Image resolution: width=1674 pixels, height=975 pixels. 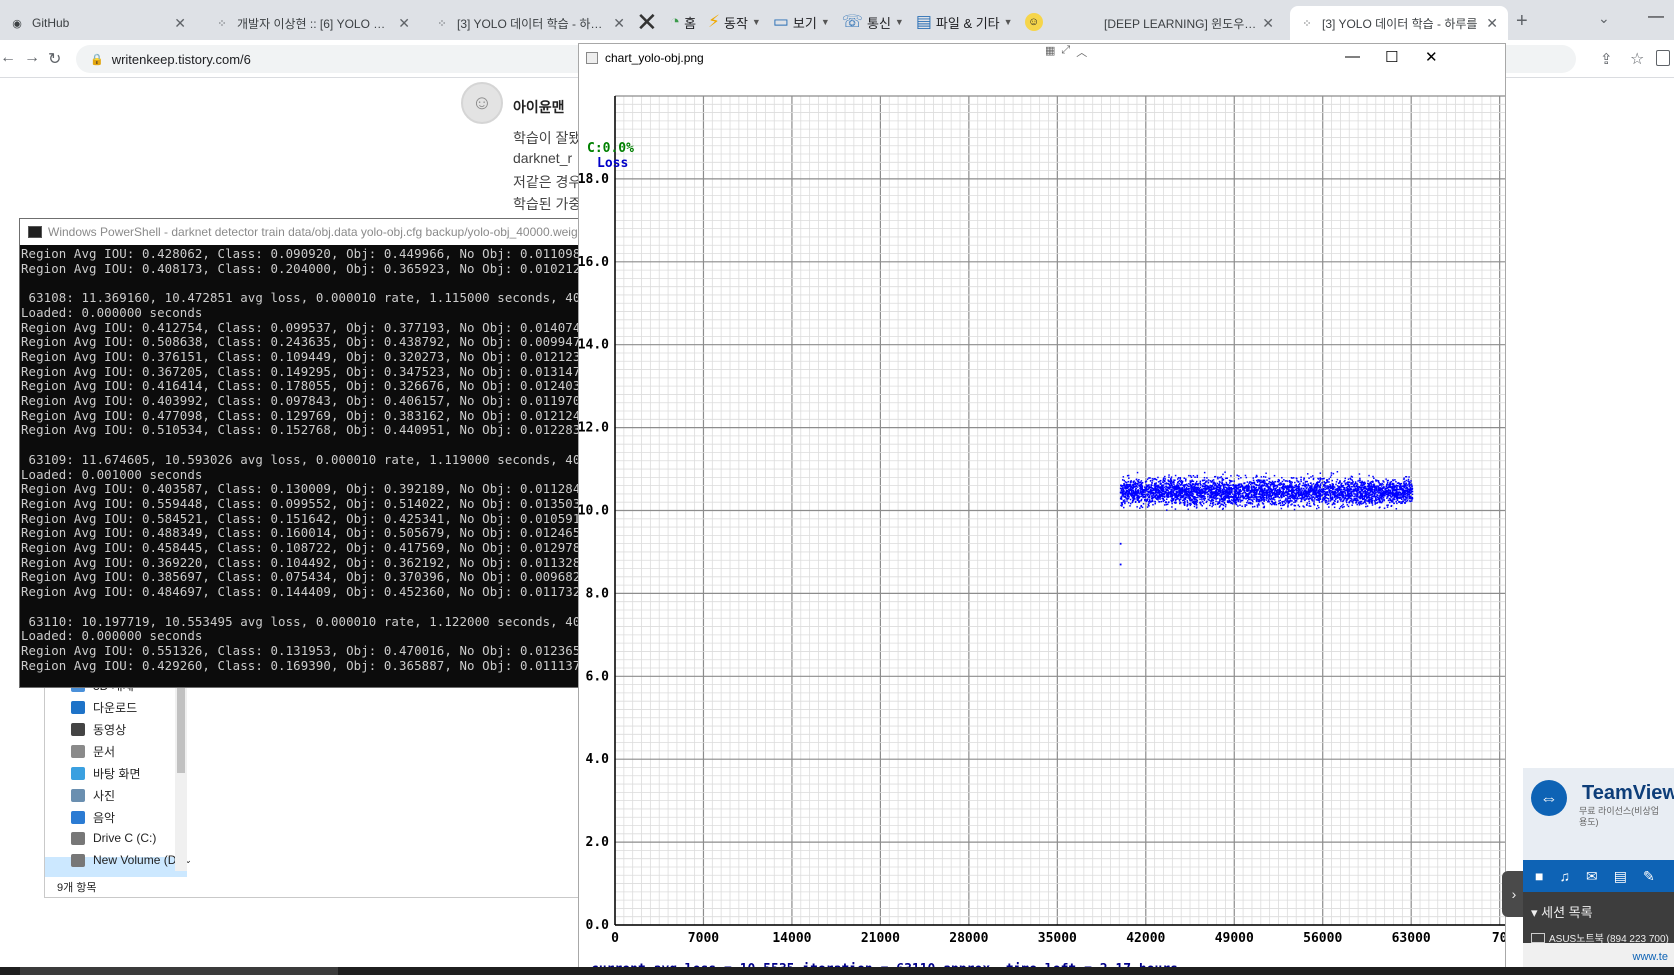 I want to click on communicate-menu: ☏ 통신 ▼, so click(x=873, y=22).